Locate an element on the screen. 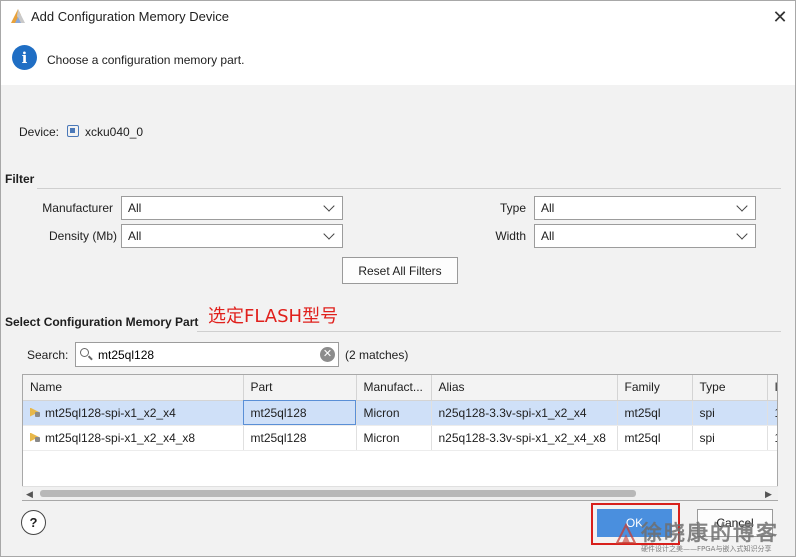 Image resolution: width=796 pixels, height=557 pixels. watermark-title: 徐晓康的博客 is located at coordinates (710, 533).